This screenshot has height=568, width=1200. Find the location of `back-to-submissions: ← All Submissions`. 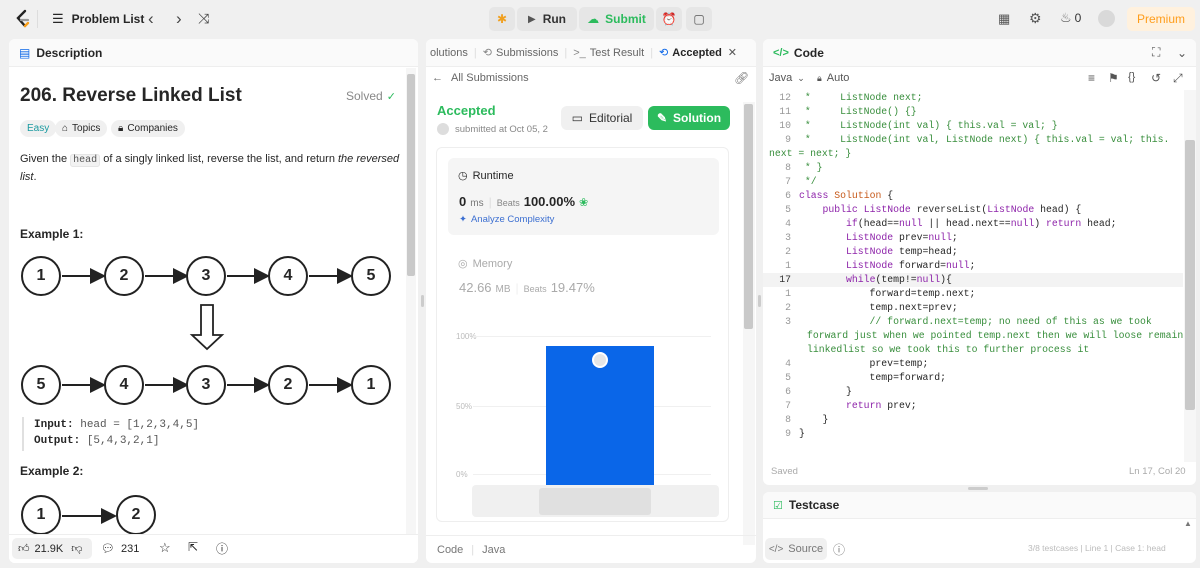

back-to-submissions: ← All Submissions is located at coordinates (480, 78).